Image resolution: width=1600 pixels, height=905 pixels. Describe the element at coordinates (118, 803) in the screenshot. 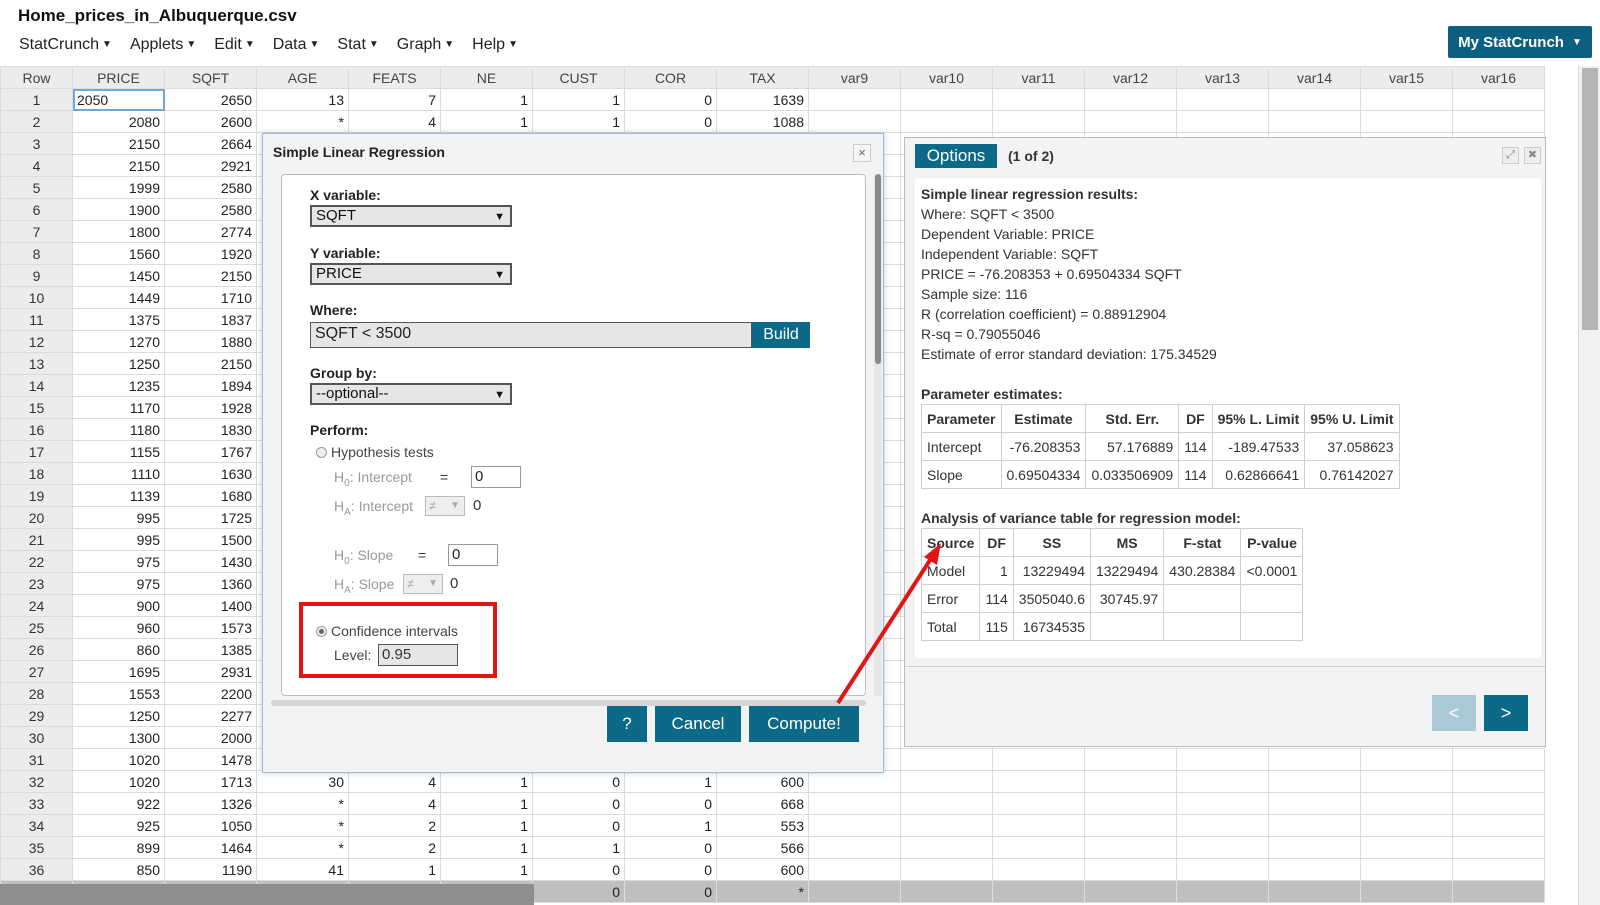

I see `grid-cell: 922` at that location.